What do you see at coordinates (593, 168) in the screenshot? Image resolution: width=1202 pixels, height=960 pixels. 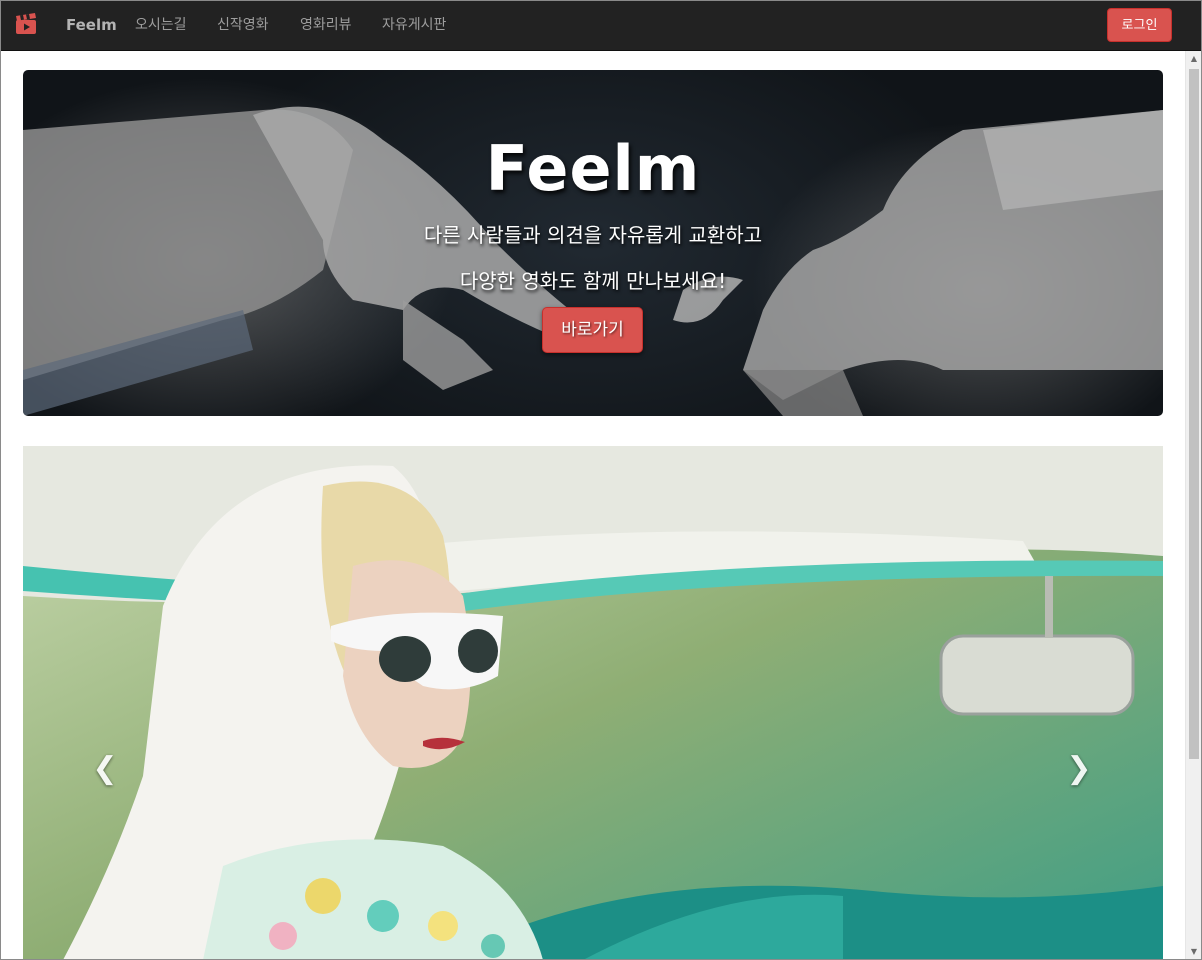 I see `hero-title: Feelm` at bounding box center [593, 168].